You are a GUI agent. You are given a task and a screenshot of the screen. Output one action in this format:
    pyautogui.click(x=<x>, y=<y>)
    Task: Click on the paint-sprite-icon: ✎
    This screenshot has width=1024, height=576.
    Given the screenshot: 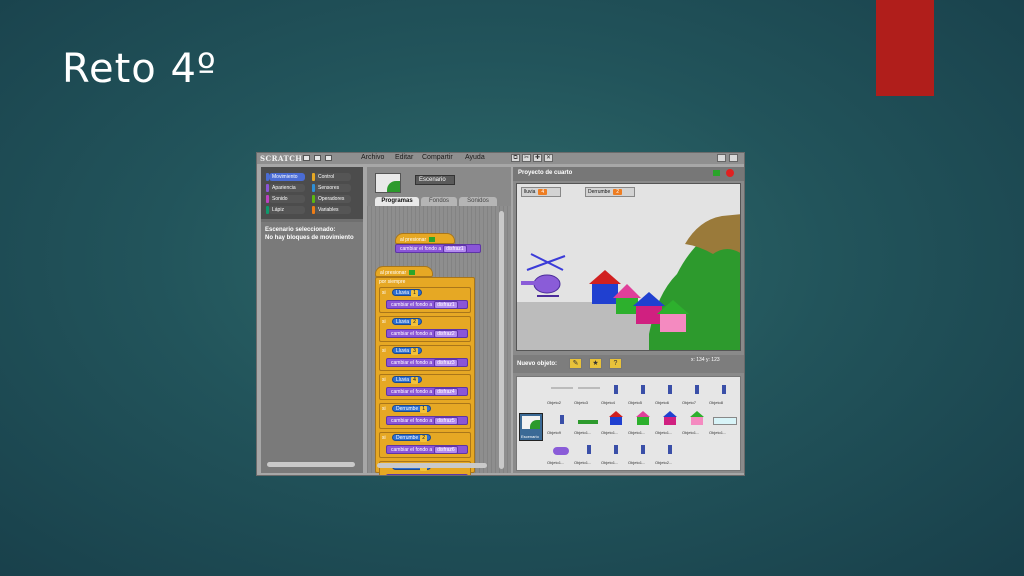 What is the action you would take?
    pyautogui.click(x=575, y=363)
    